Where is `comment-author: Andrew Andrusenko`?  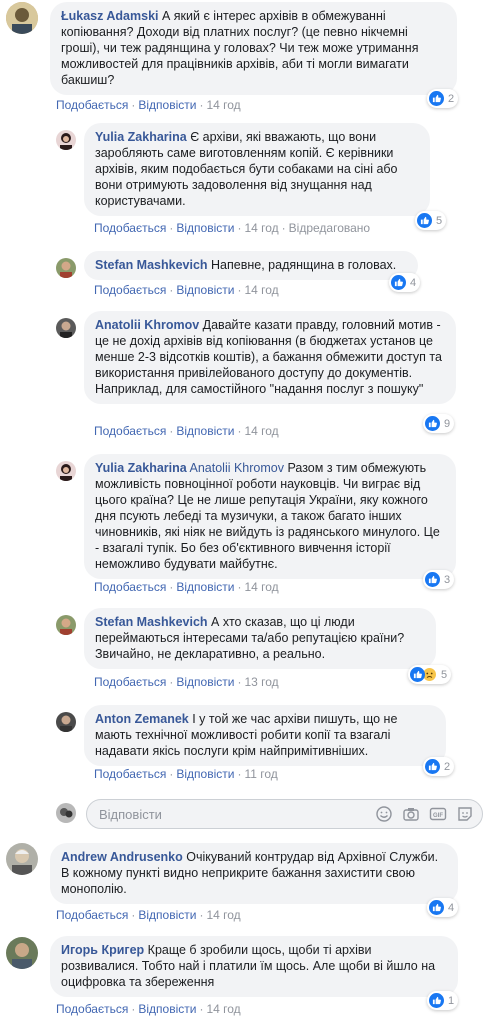
comment-author: Andrew Andrusenko is located at coordinates (122, 857).